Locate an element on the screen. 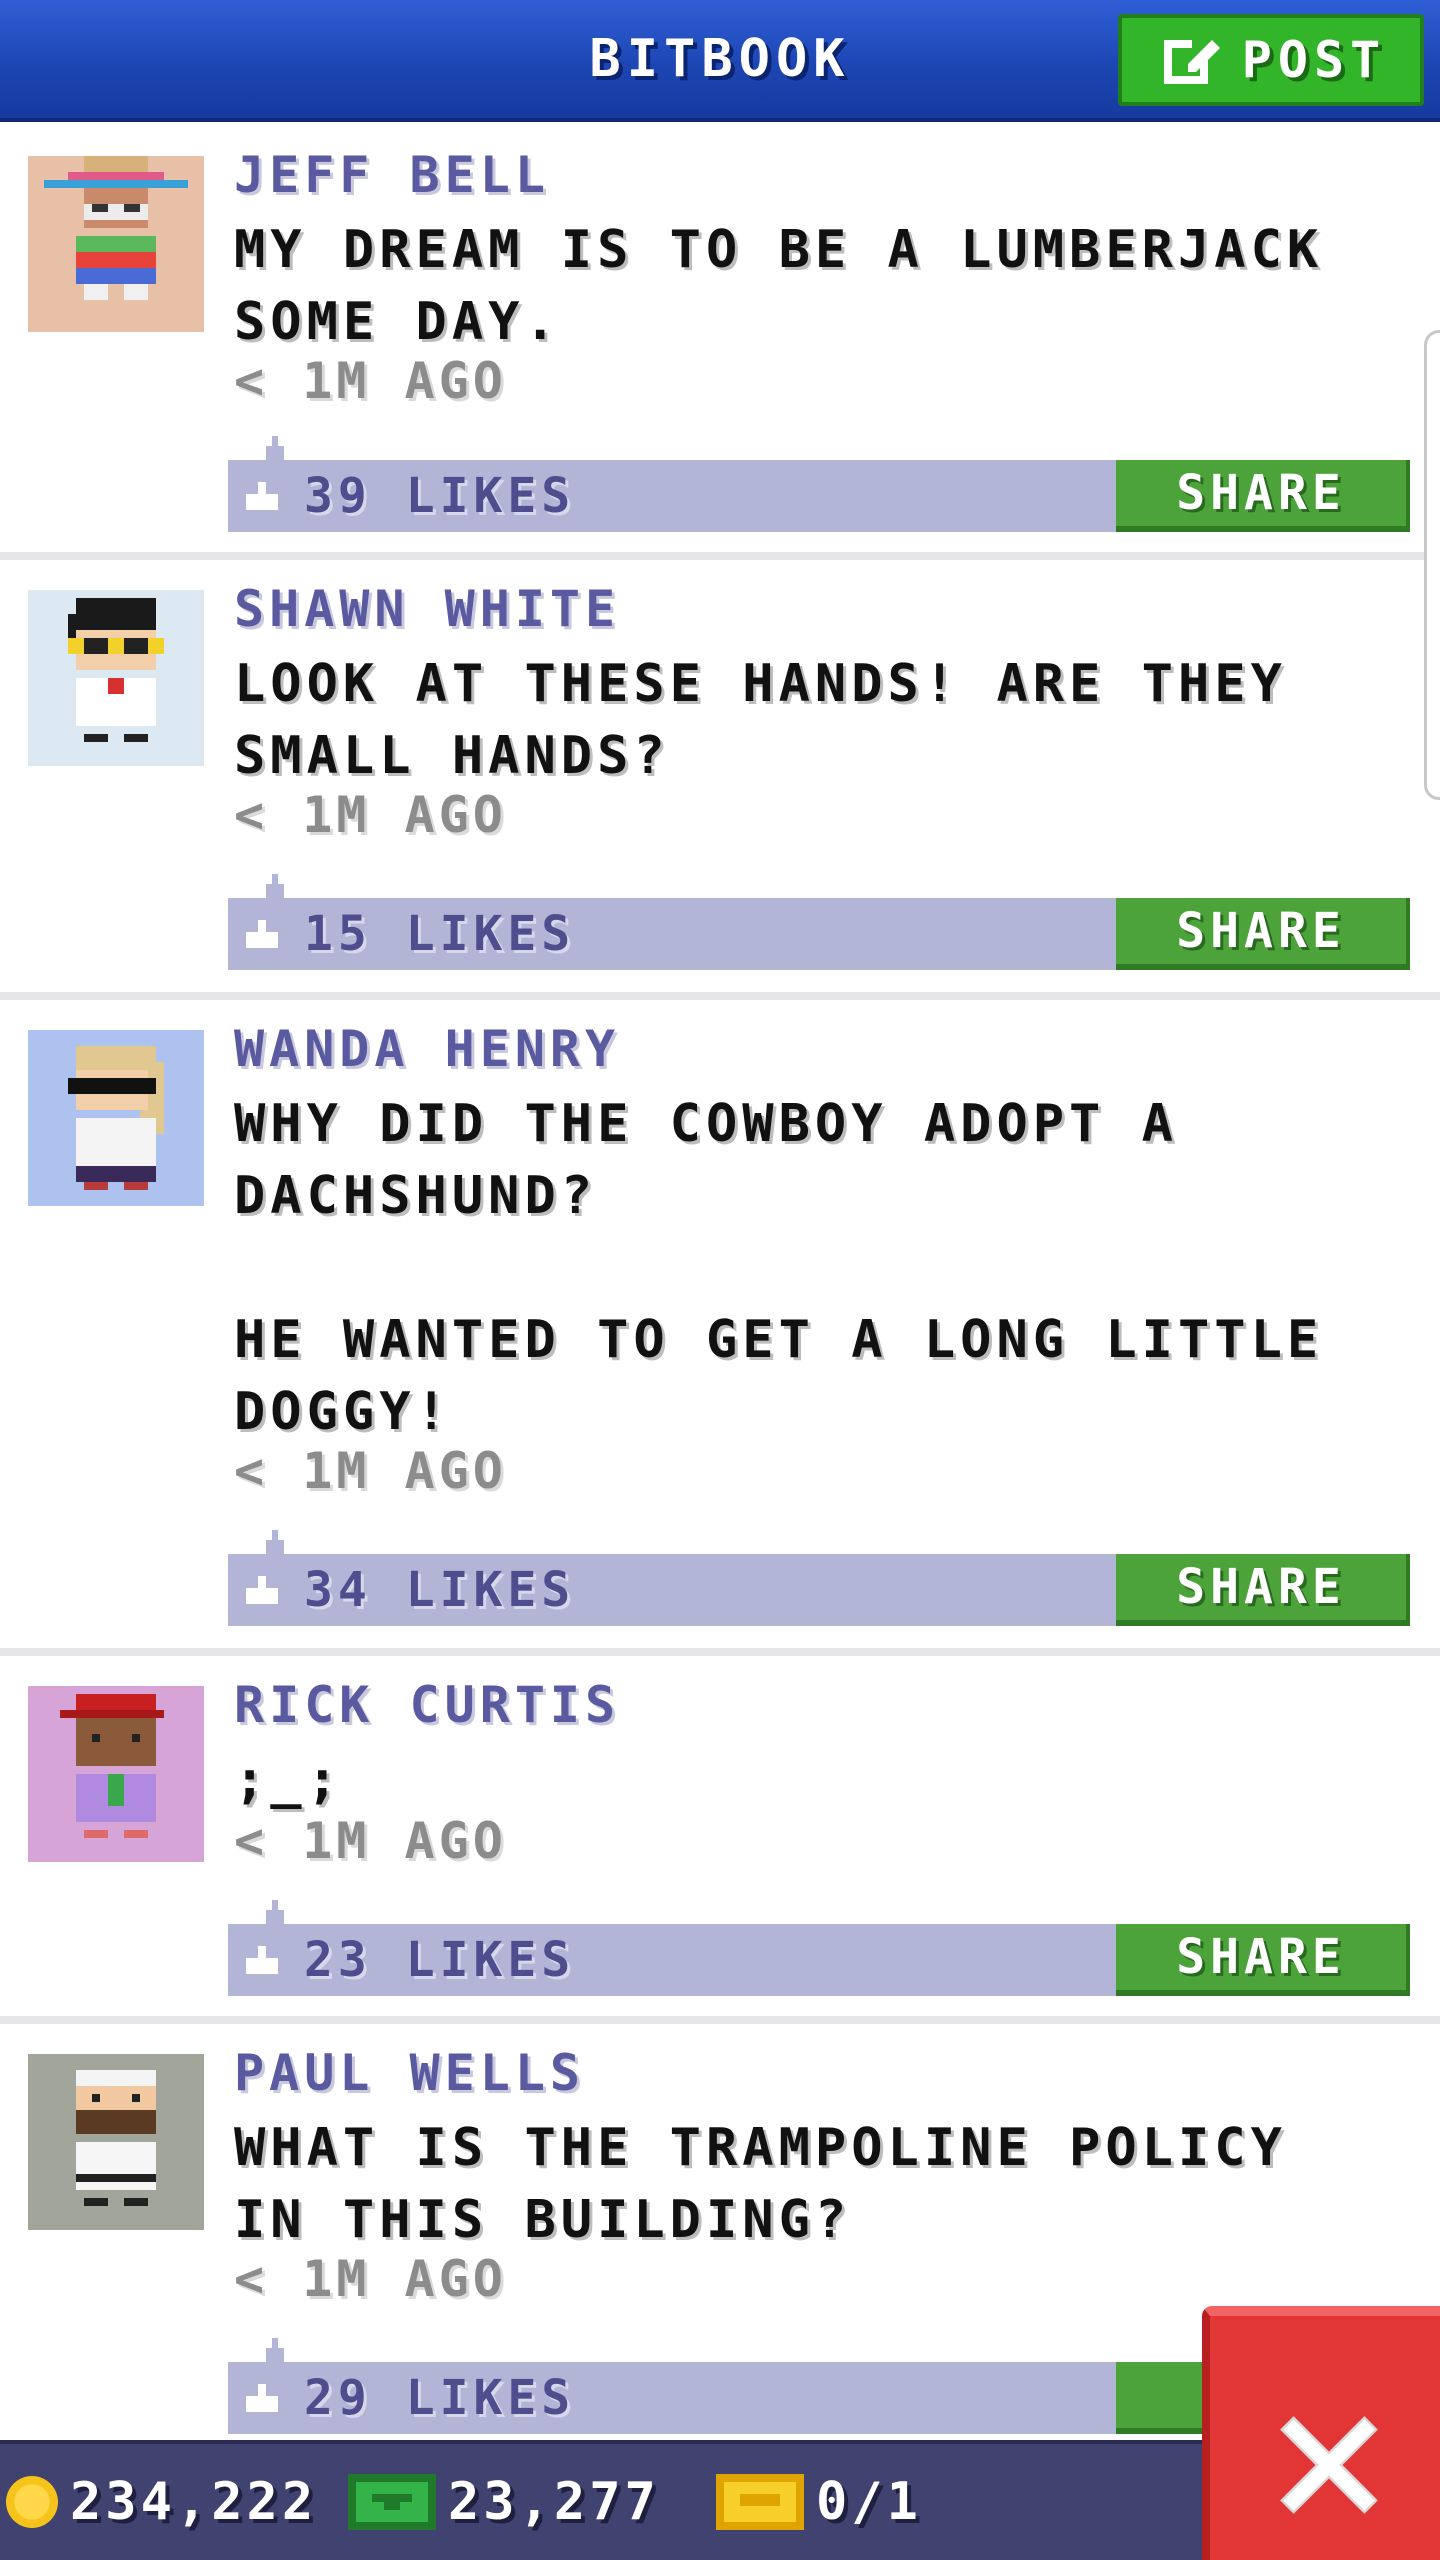 The image size is (1440, 2560). likes-count: 23 LIKES is located at coordinates (440, 1960).